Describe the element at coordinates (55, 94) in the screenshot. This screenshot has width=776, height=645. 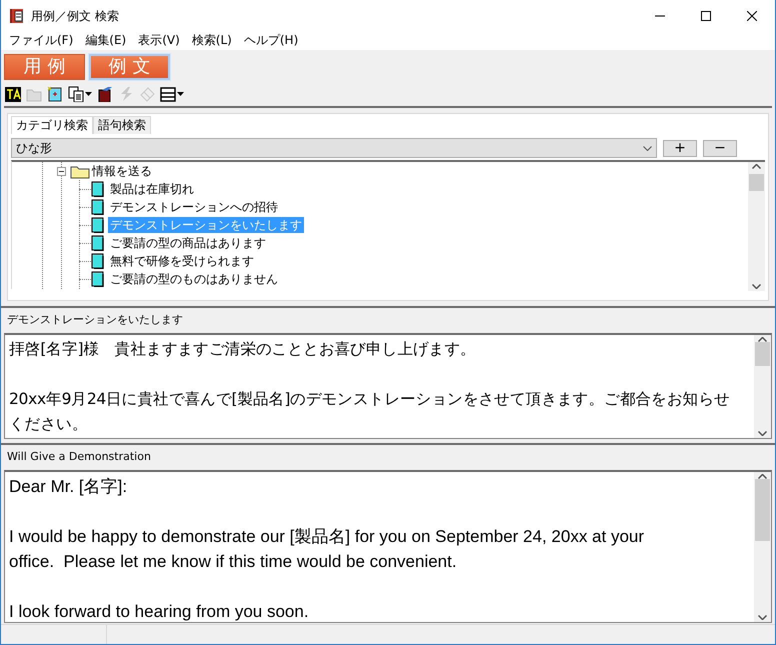
I see `document-button` at that location.